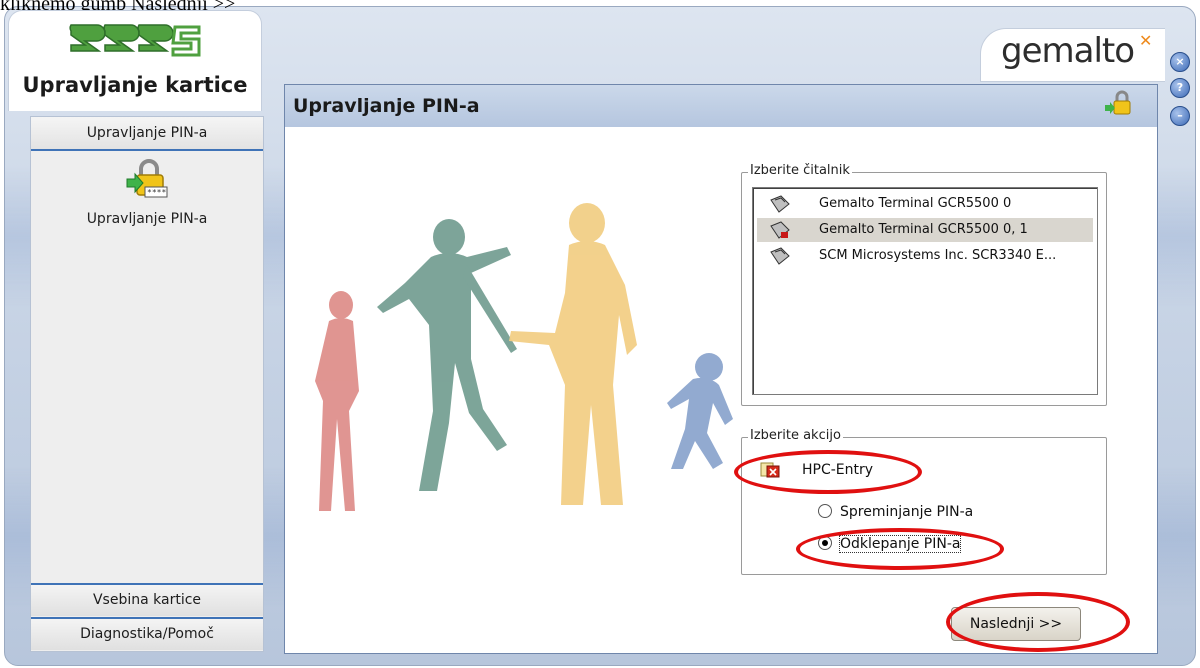 This screenshot has width=1200, height=668. What do you see at coordinates (147, 134) in the screenshot?
I see `sidebar-section-header: Upravljanje PIN-a` at bounding box center [147, 134].